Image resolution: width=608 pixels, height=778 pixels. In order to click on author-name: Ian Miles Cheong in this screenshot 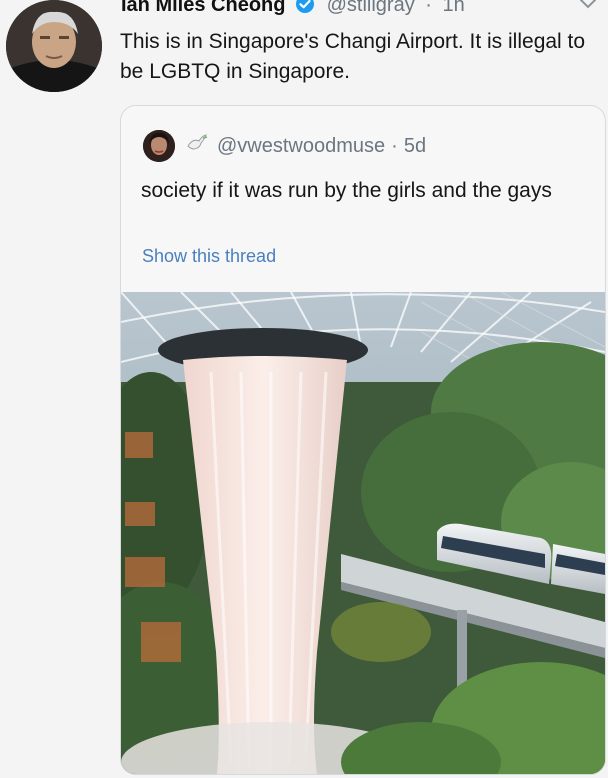, I will do `click(203, 8)`.